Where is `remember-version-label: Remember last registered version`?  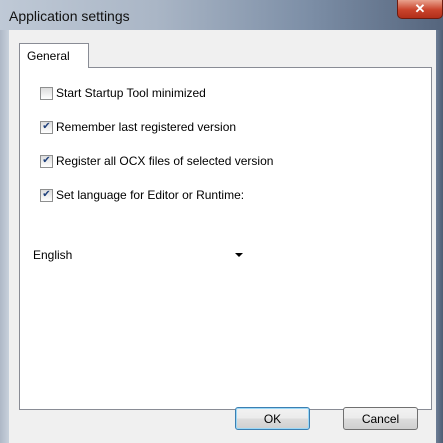 remember-version-label: Remember last registered version is located at coordinates (146, 127).